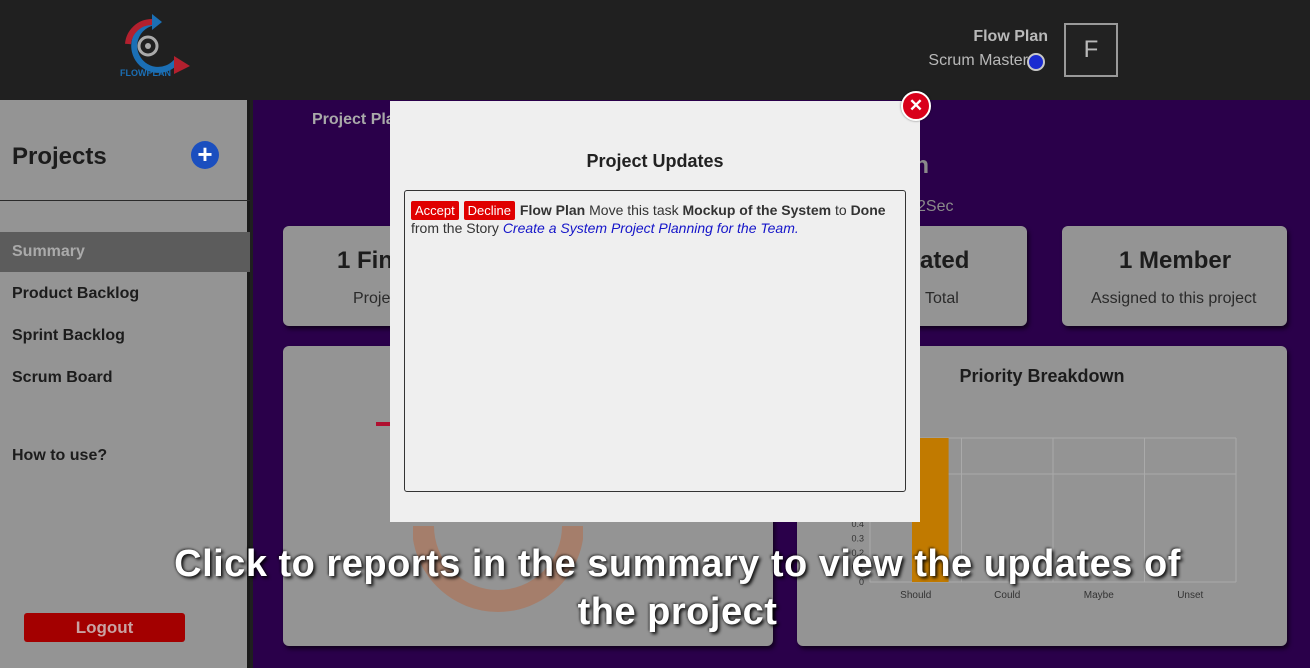 The height and width of the screenshot is (668, 1310). Describe the element at coordinates (125, 252) in the screenshot. I see `sidebar-item-summary: Summary` at that location.